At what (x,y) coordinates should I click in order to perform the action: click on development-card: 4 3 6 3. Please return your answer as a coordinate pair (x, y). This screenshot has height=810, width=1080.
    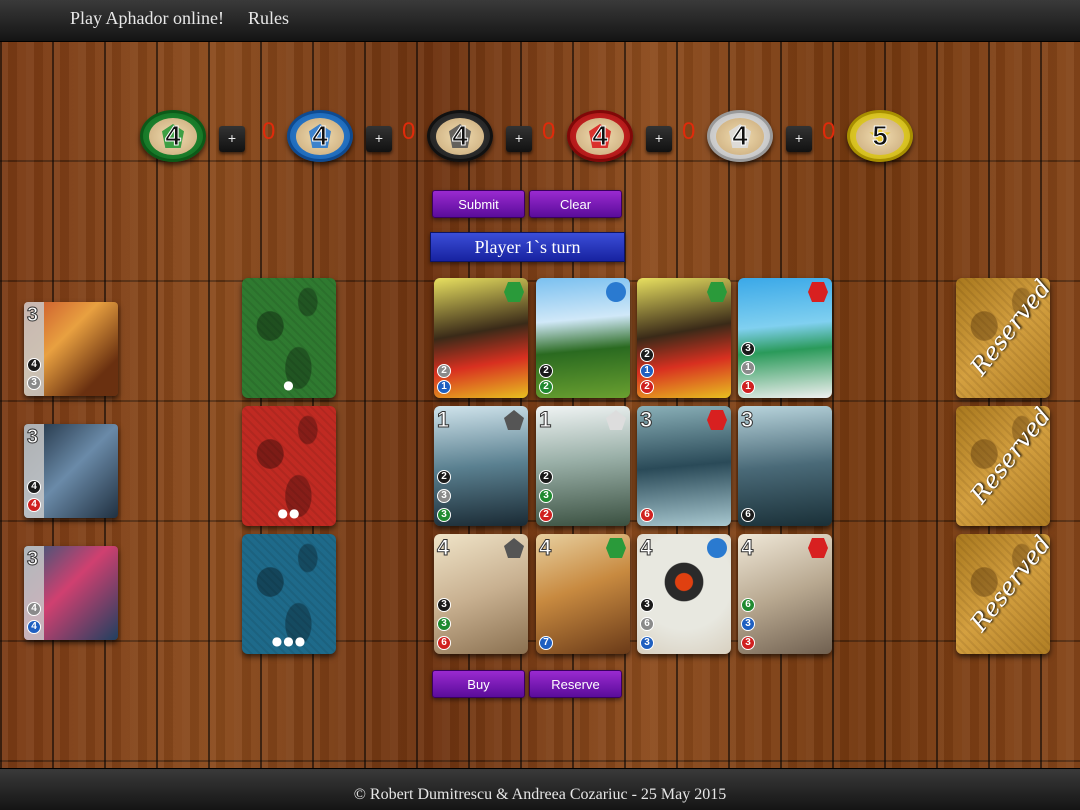
    Looking at the image, I should click on (684, 594).